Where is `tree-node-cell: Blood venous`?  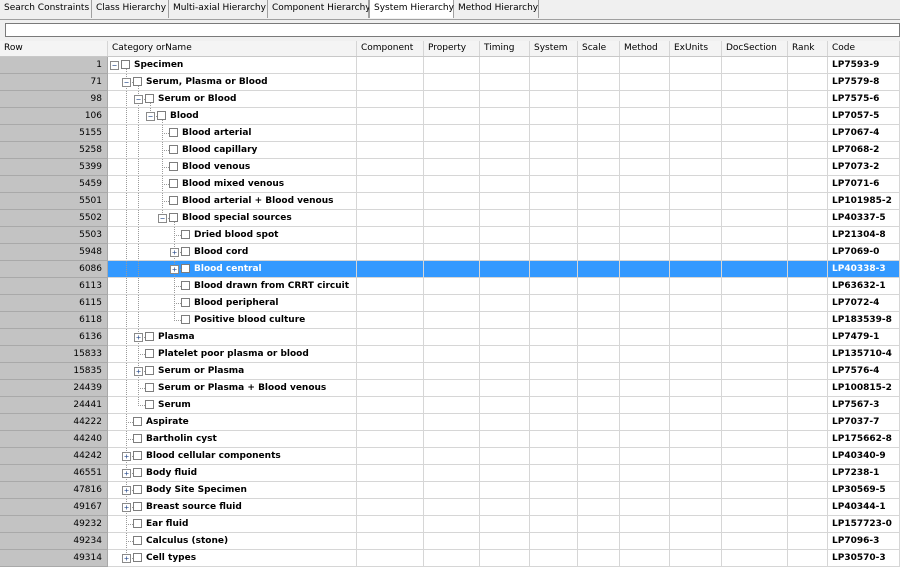
tree-node-cell: Blood venous is located at coordinates (232, 167).